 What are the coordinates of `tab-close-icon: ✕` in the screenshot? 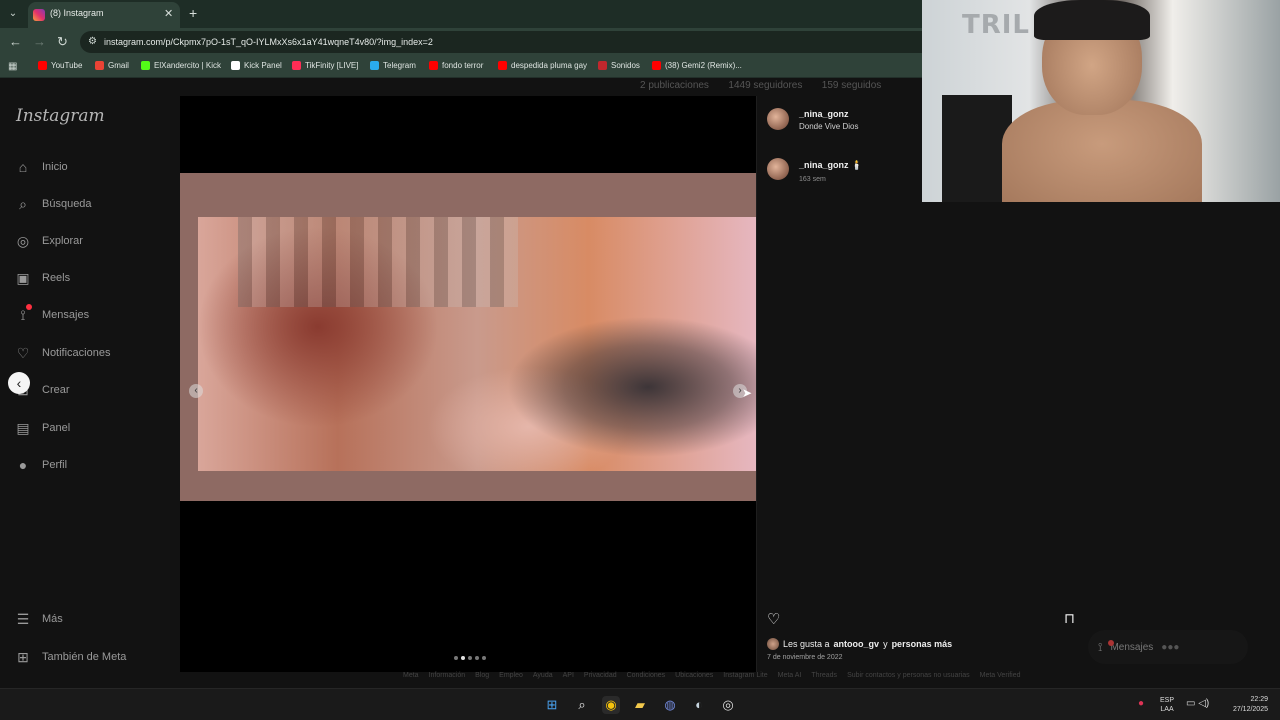 It's located at (168, 13).